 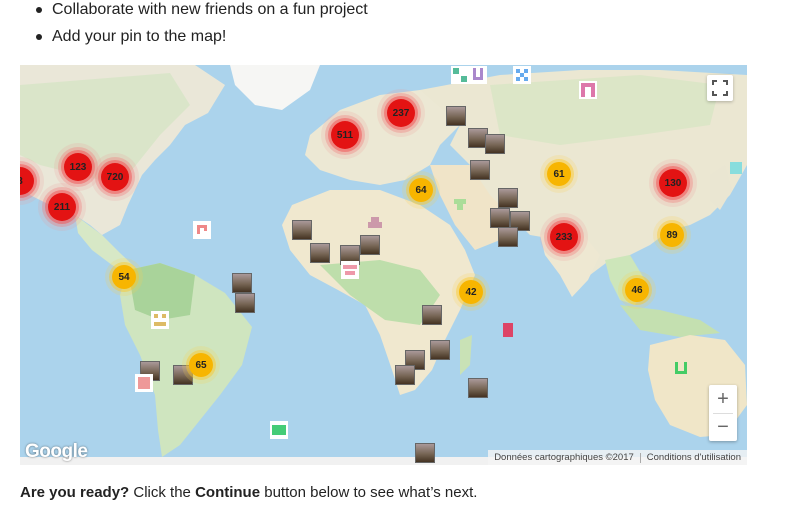 What do you see at coordinates (201, 365) in the screenshot?
I see `pin-cluster: 65` at bounding box center [201, 365].